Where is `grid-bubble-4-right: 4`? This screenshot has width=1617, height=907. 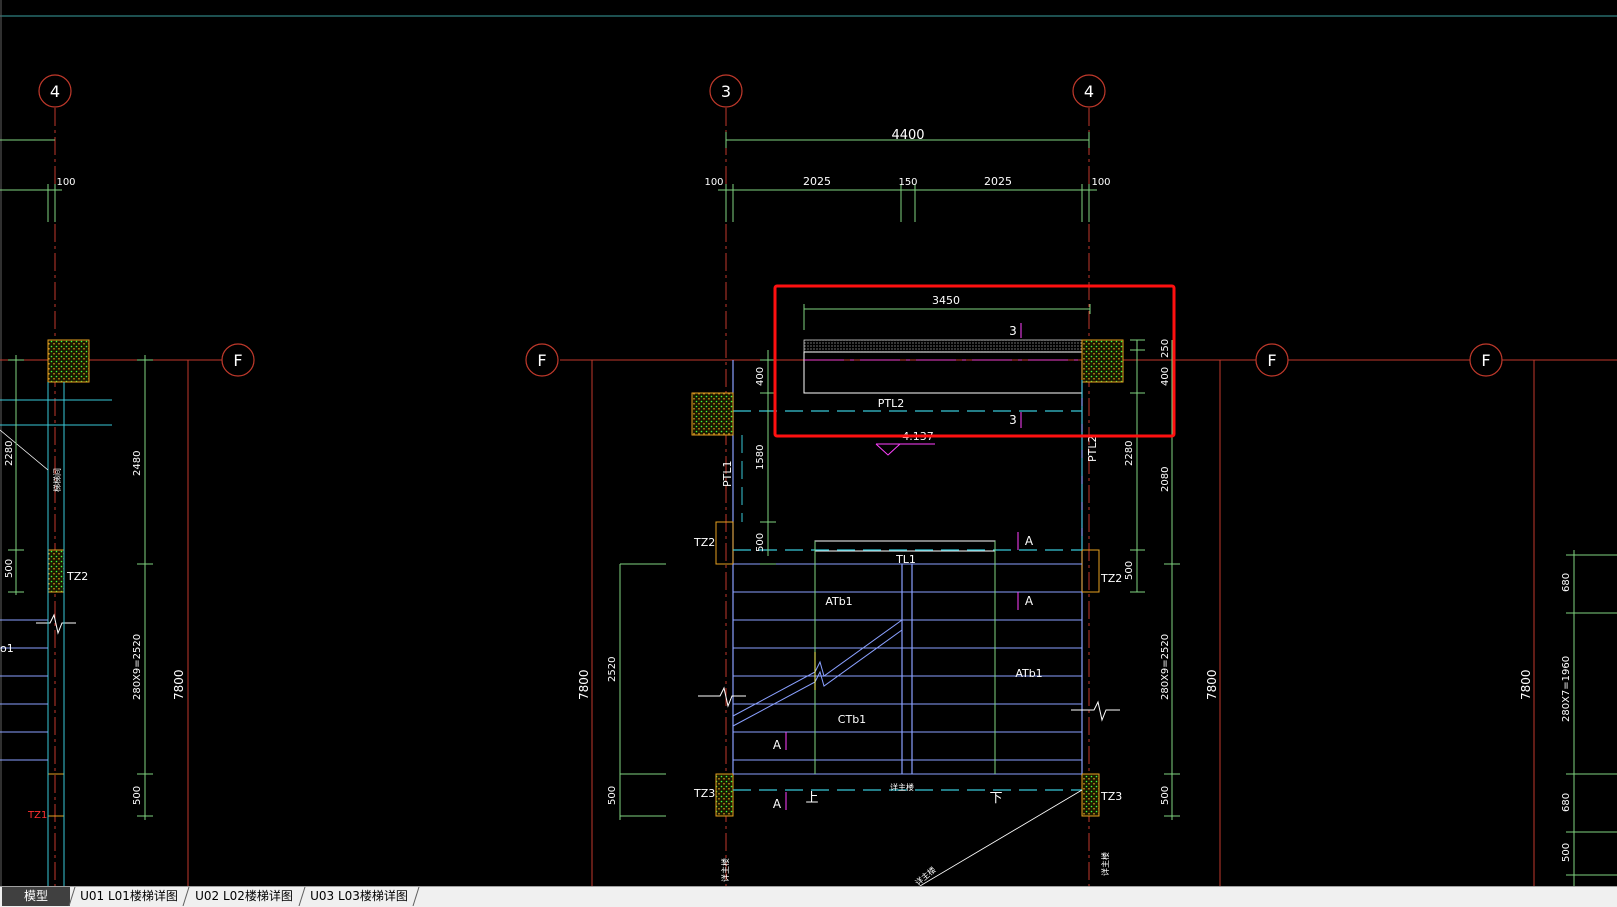
grid-bubble-4-right: 4 is located at coordinates (1089, 91).